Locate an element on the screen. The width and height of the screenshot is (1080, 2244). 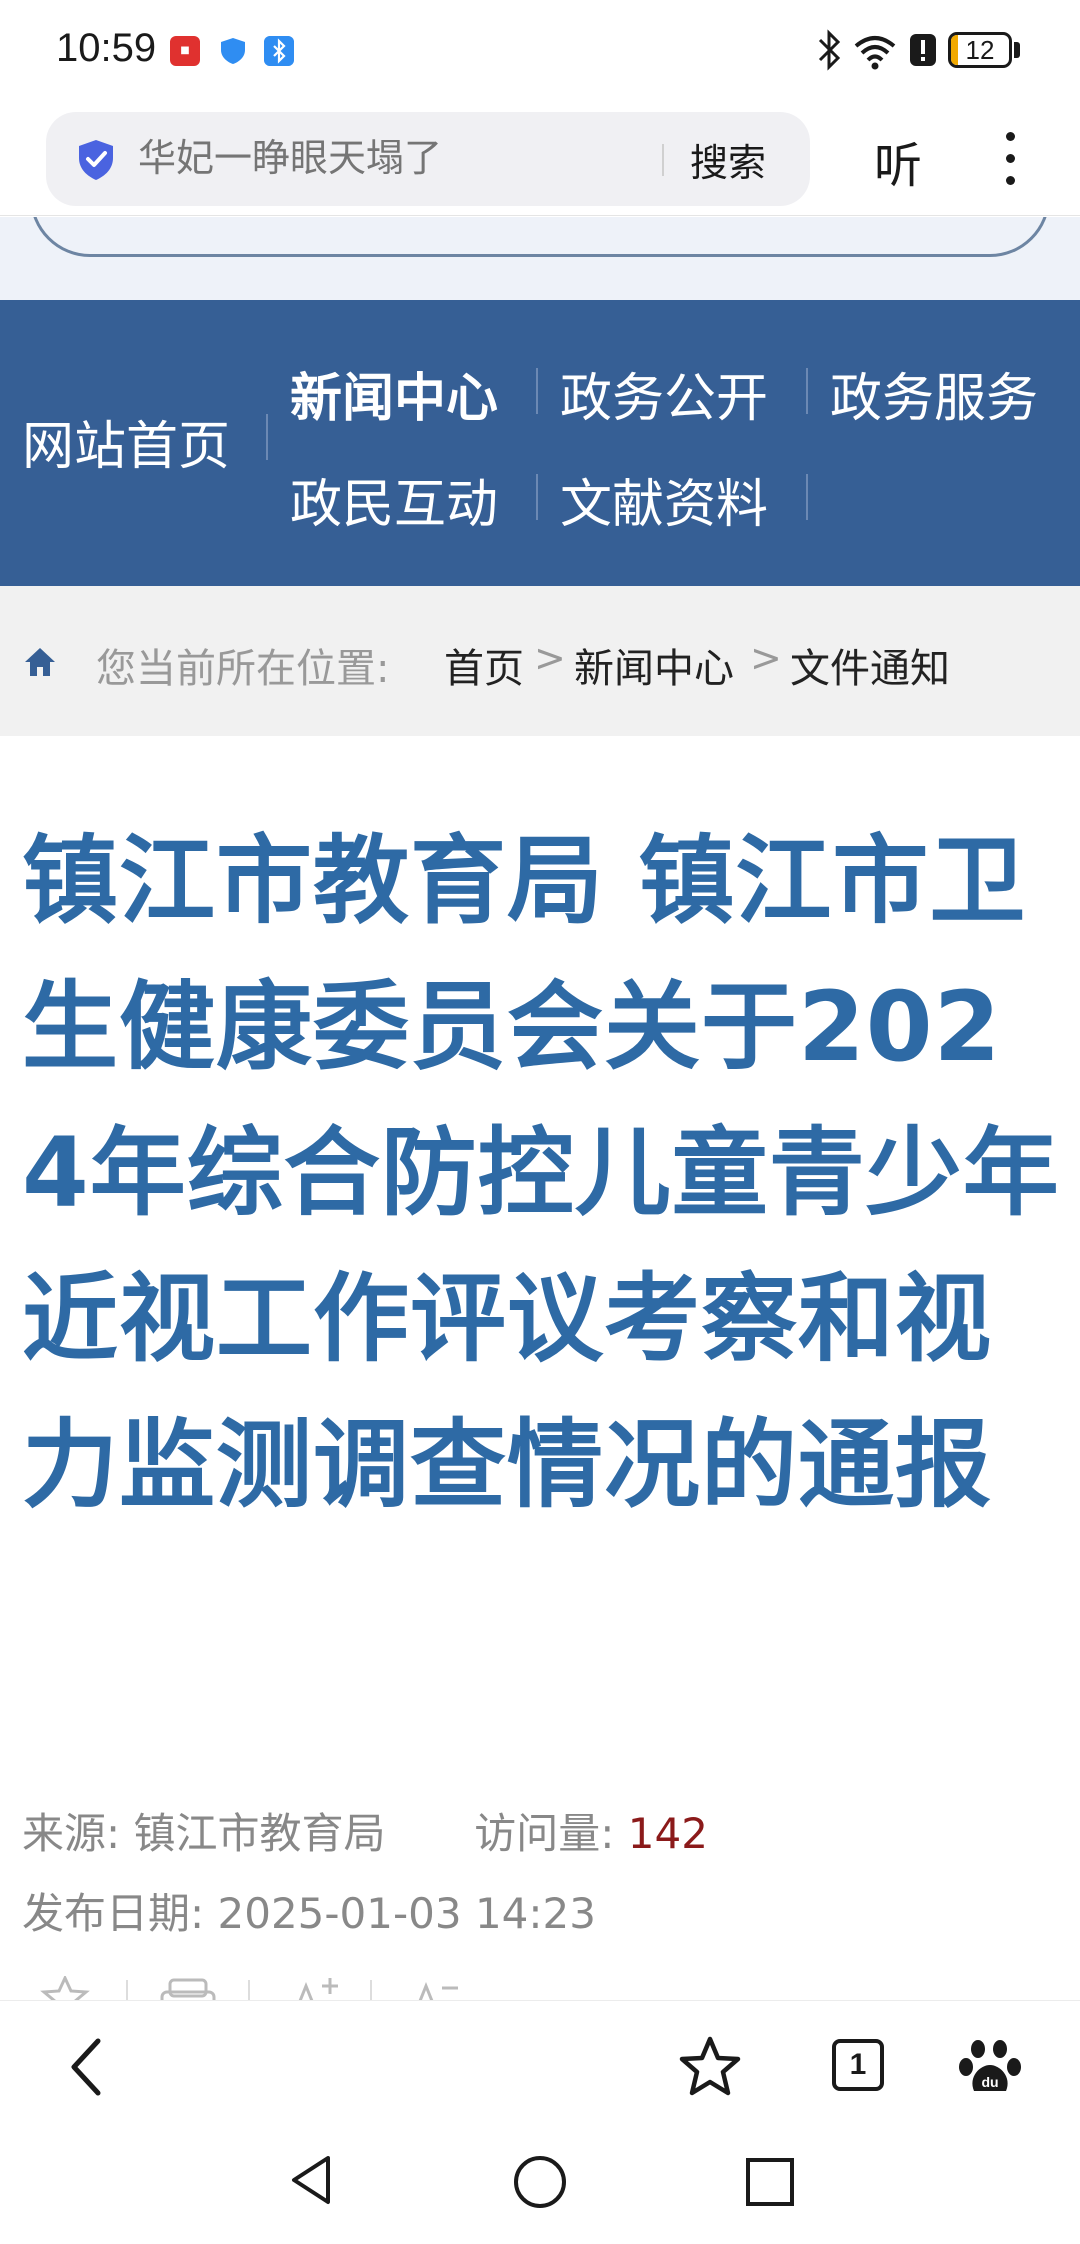
more-vertical-icon is located at coordinates (1010, 160).